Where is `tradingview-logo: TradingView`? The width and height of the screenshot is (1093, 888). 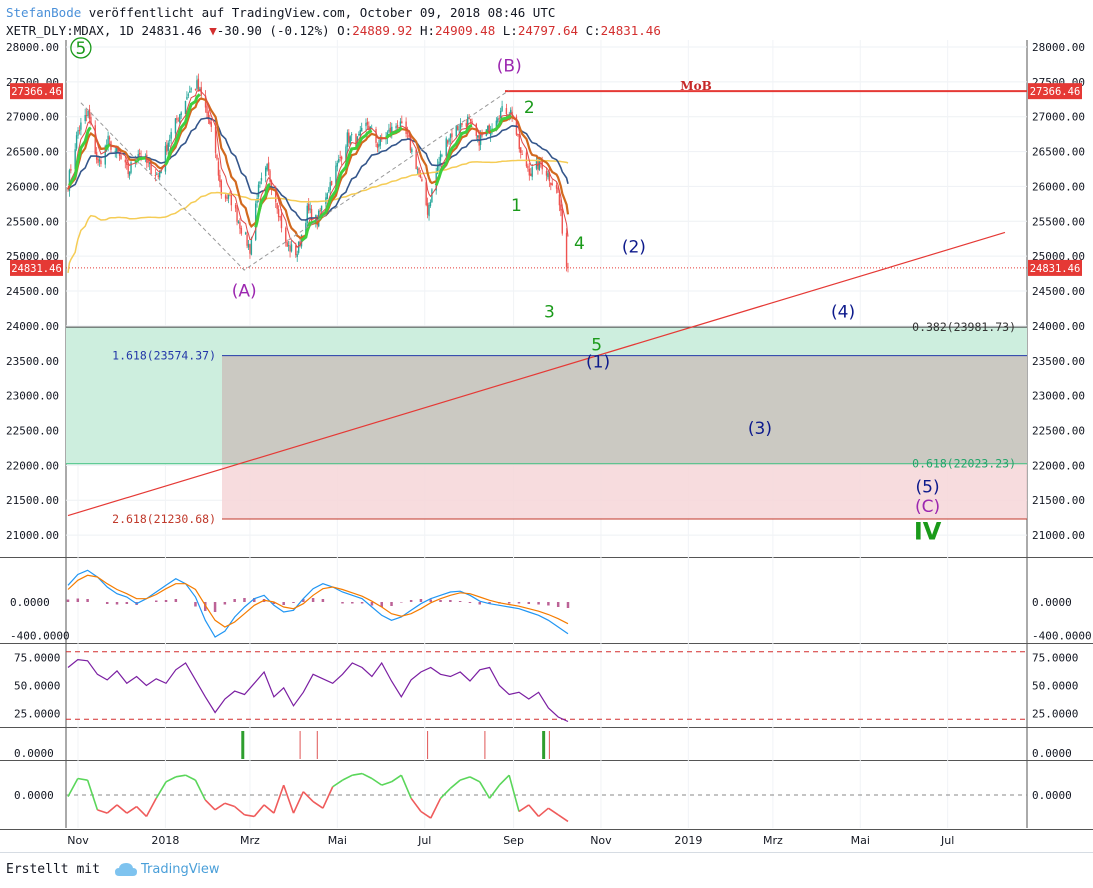 tradingview-logo: TradingView is located at coordinates (167, 869).